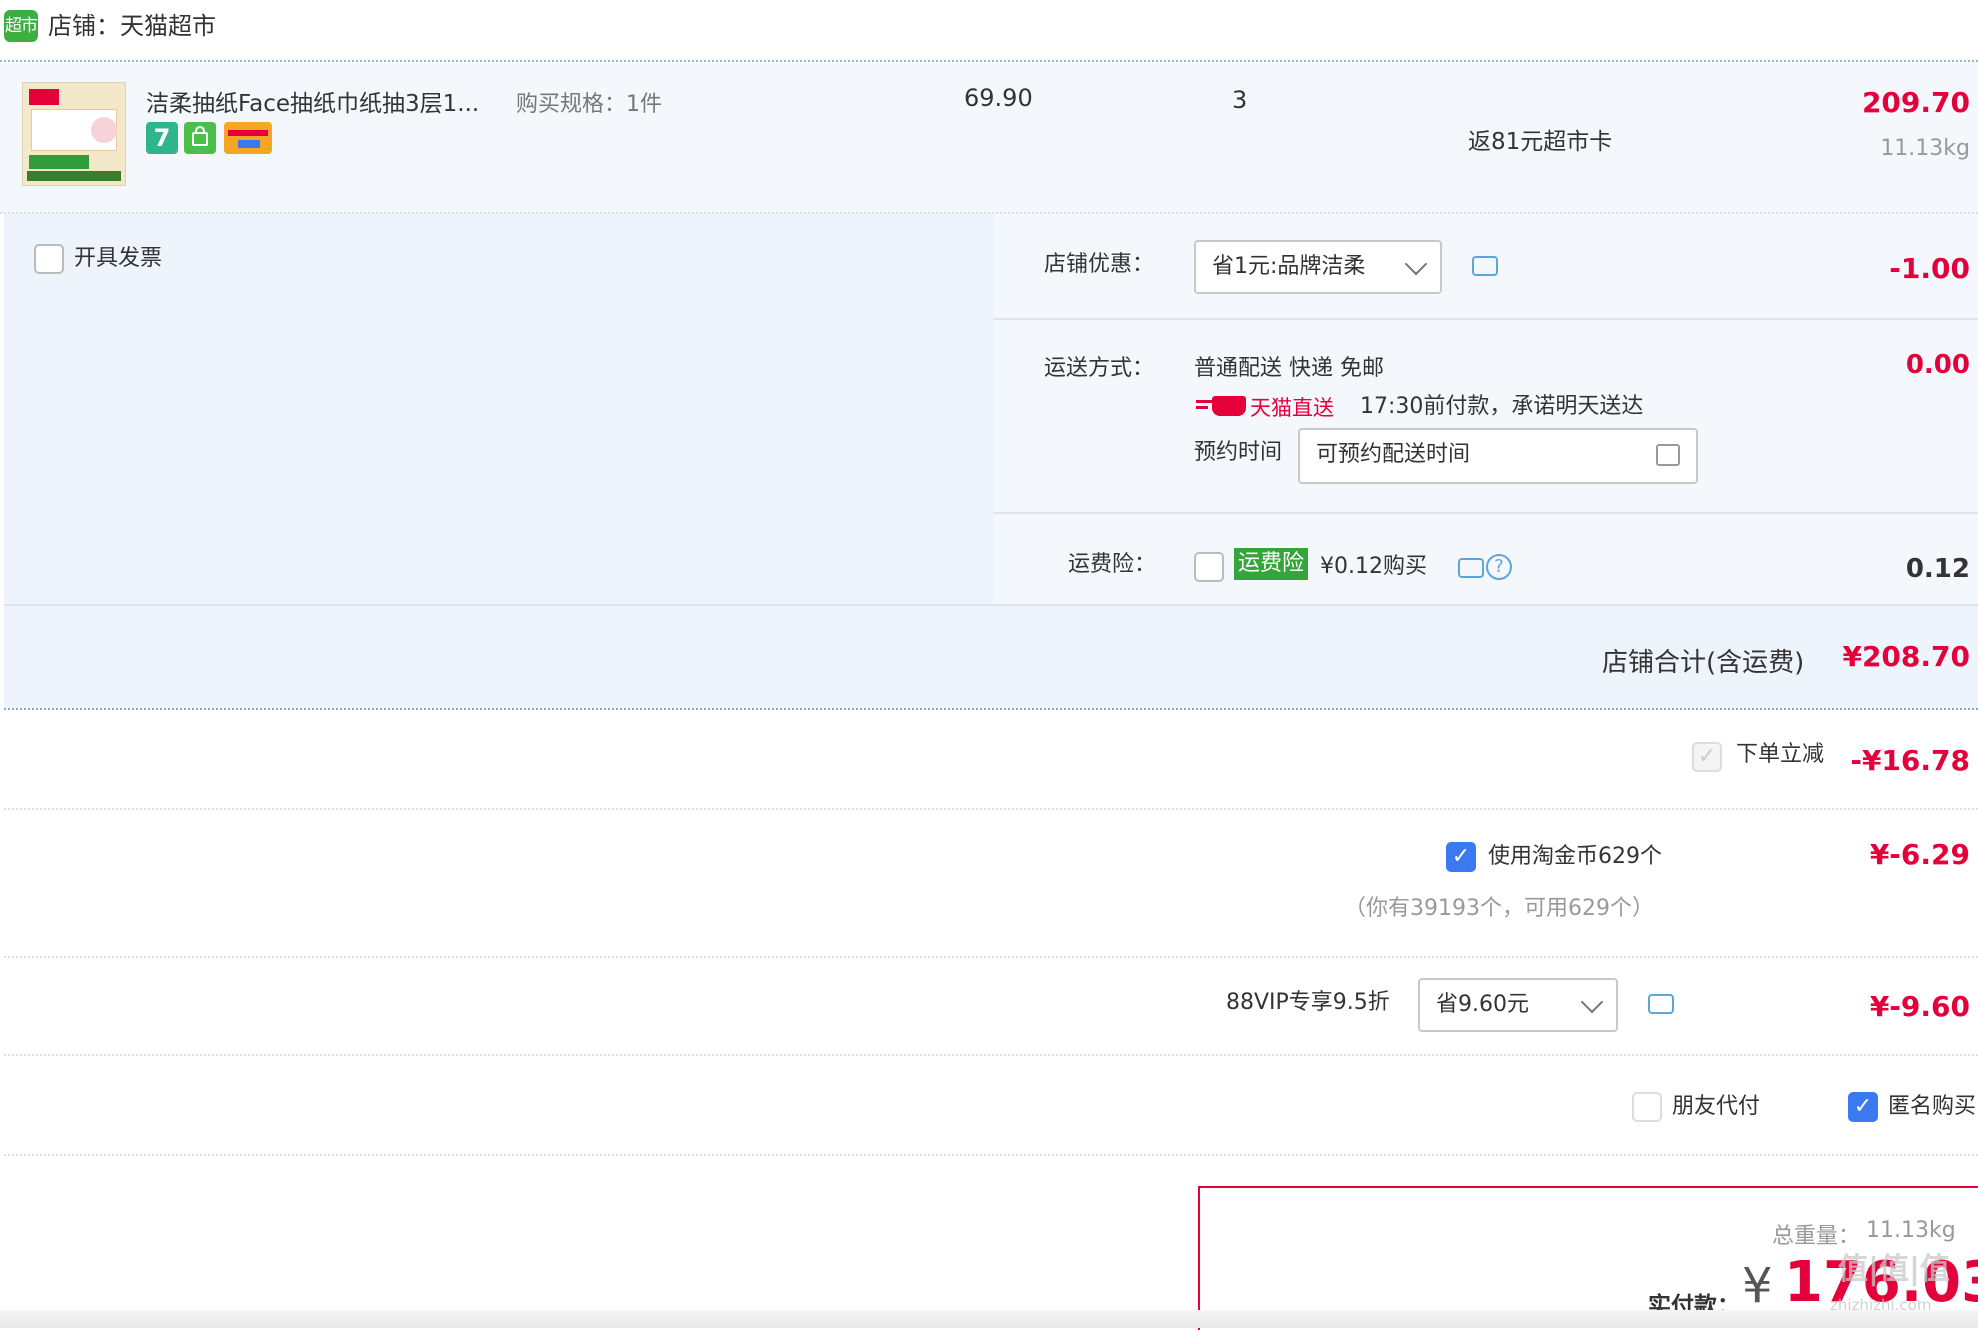 This screenshot has width=1978, height=1330. I want to click on supermarket-icon: 超市, so click(21, 26).